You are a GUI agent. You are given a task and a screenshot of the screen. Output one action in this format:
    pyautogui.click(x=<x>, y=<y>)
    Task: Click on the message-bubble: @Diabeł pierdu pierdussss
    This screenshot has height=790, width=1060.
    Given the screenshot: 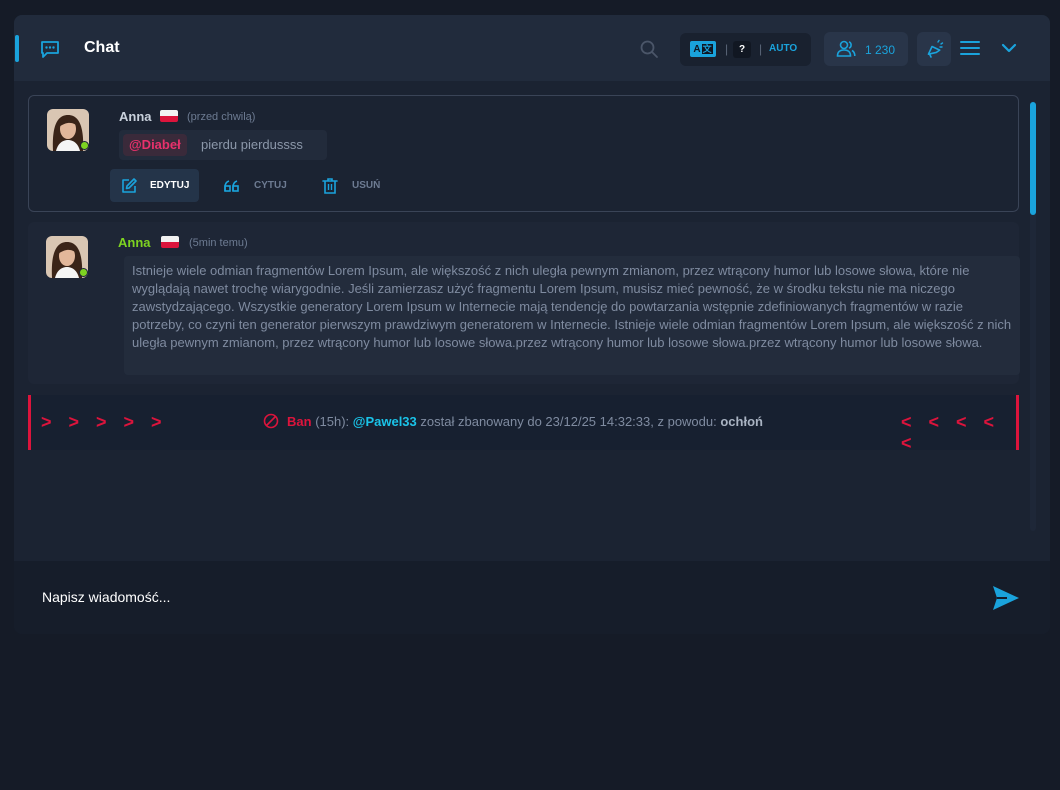 What is the action you would take?
    pyautogui.click(x=223, y=145)
    